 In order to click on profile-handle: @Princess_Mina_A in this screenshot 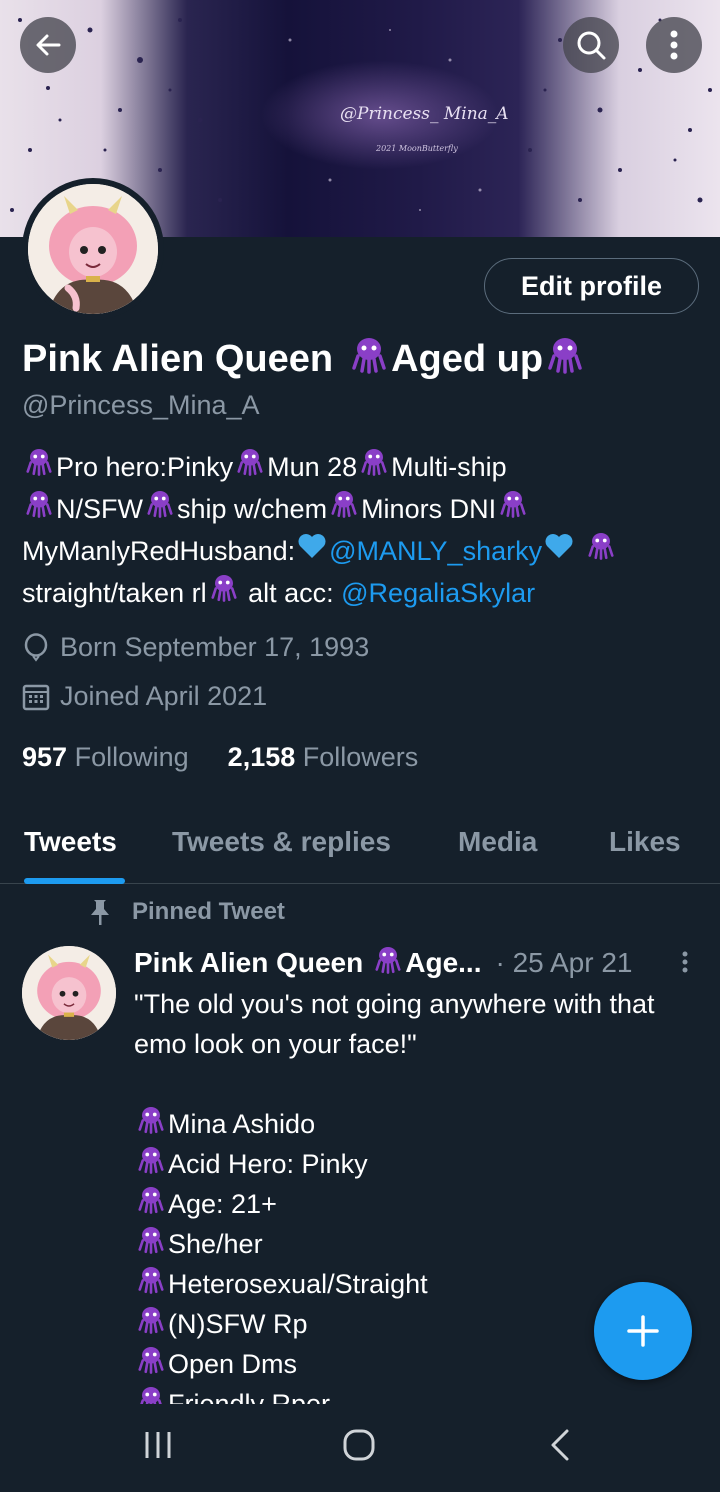, I will do `click(141, 405)`.